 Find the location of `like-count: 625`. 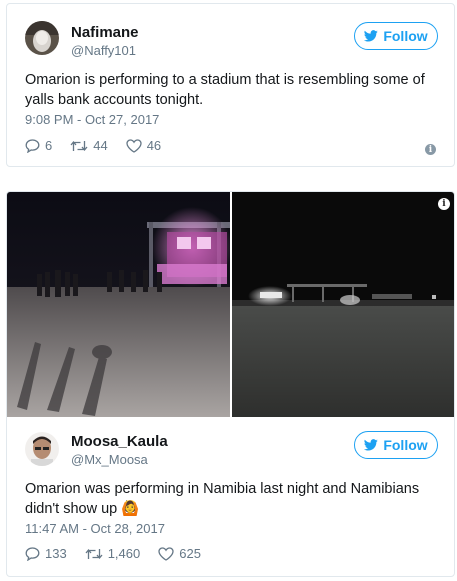

like-count: 625 is located at coordinates (190, 553).